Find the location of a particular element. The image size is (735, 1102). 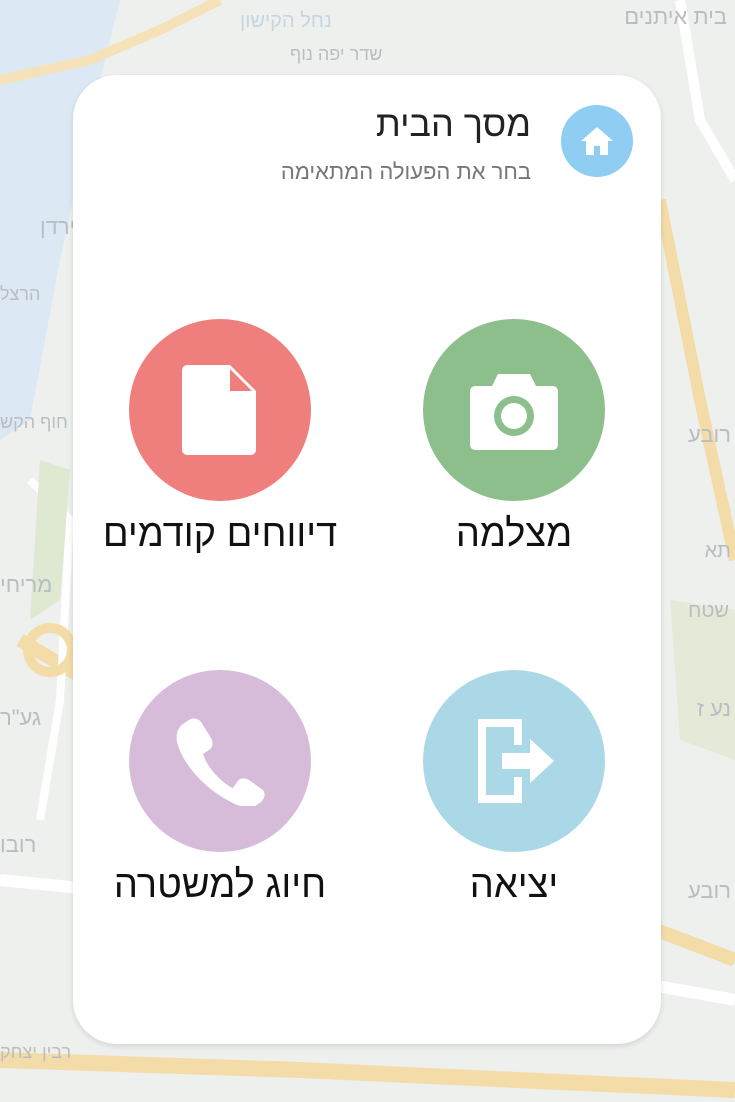

document-icon is located at coordinates (219, 410).